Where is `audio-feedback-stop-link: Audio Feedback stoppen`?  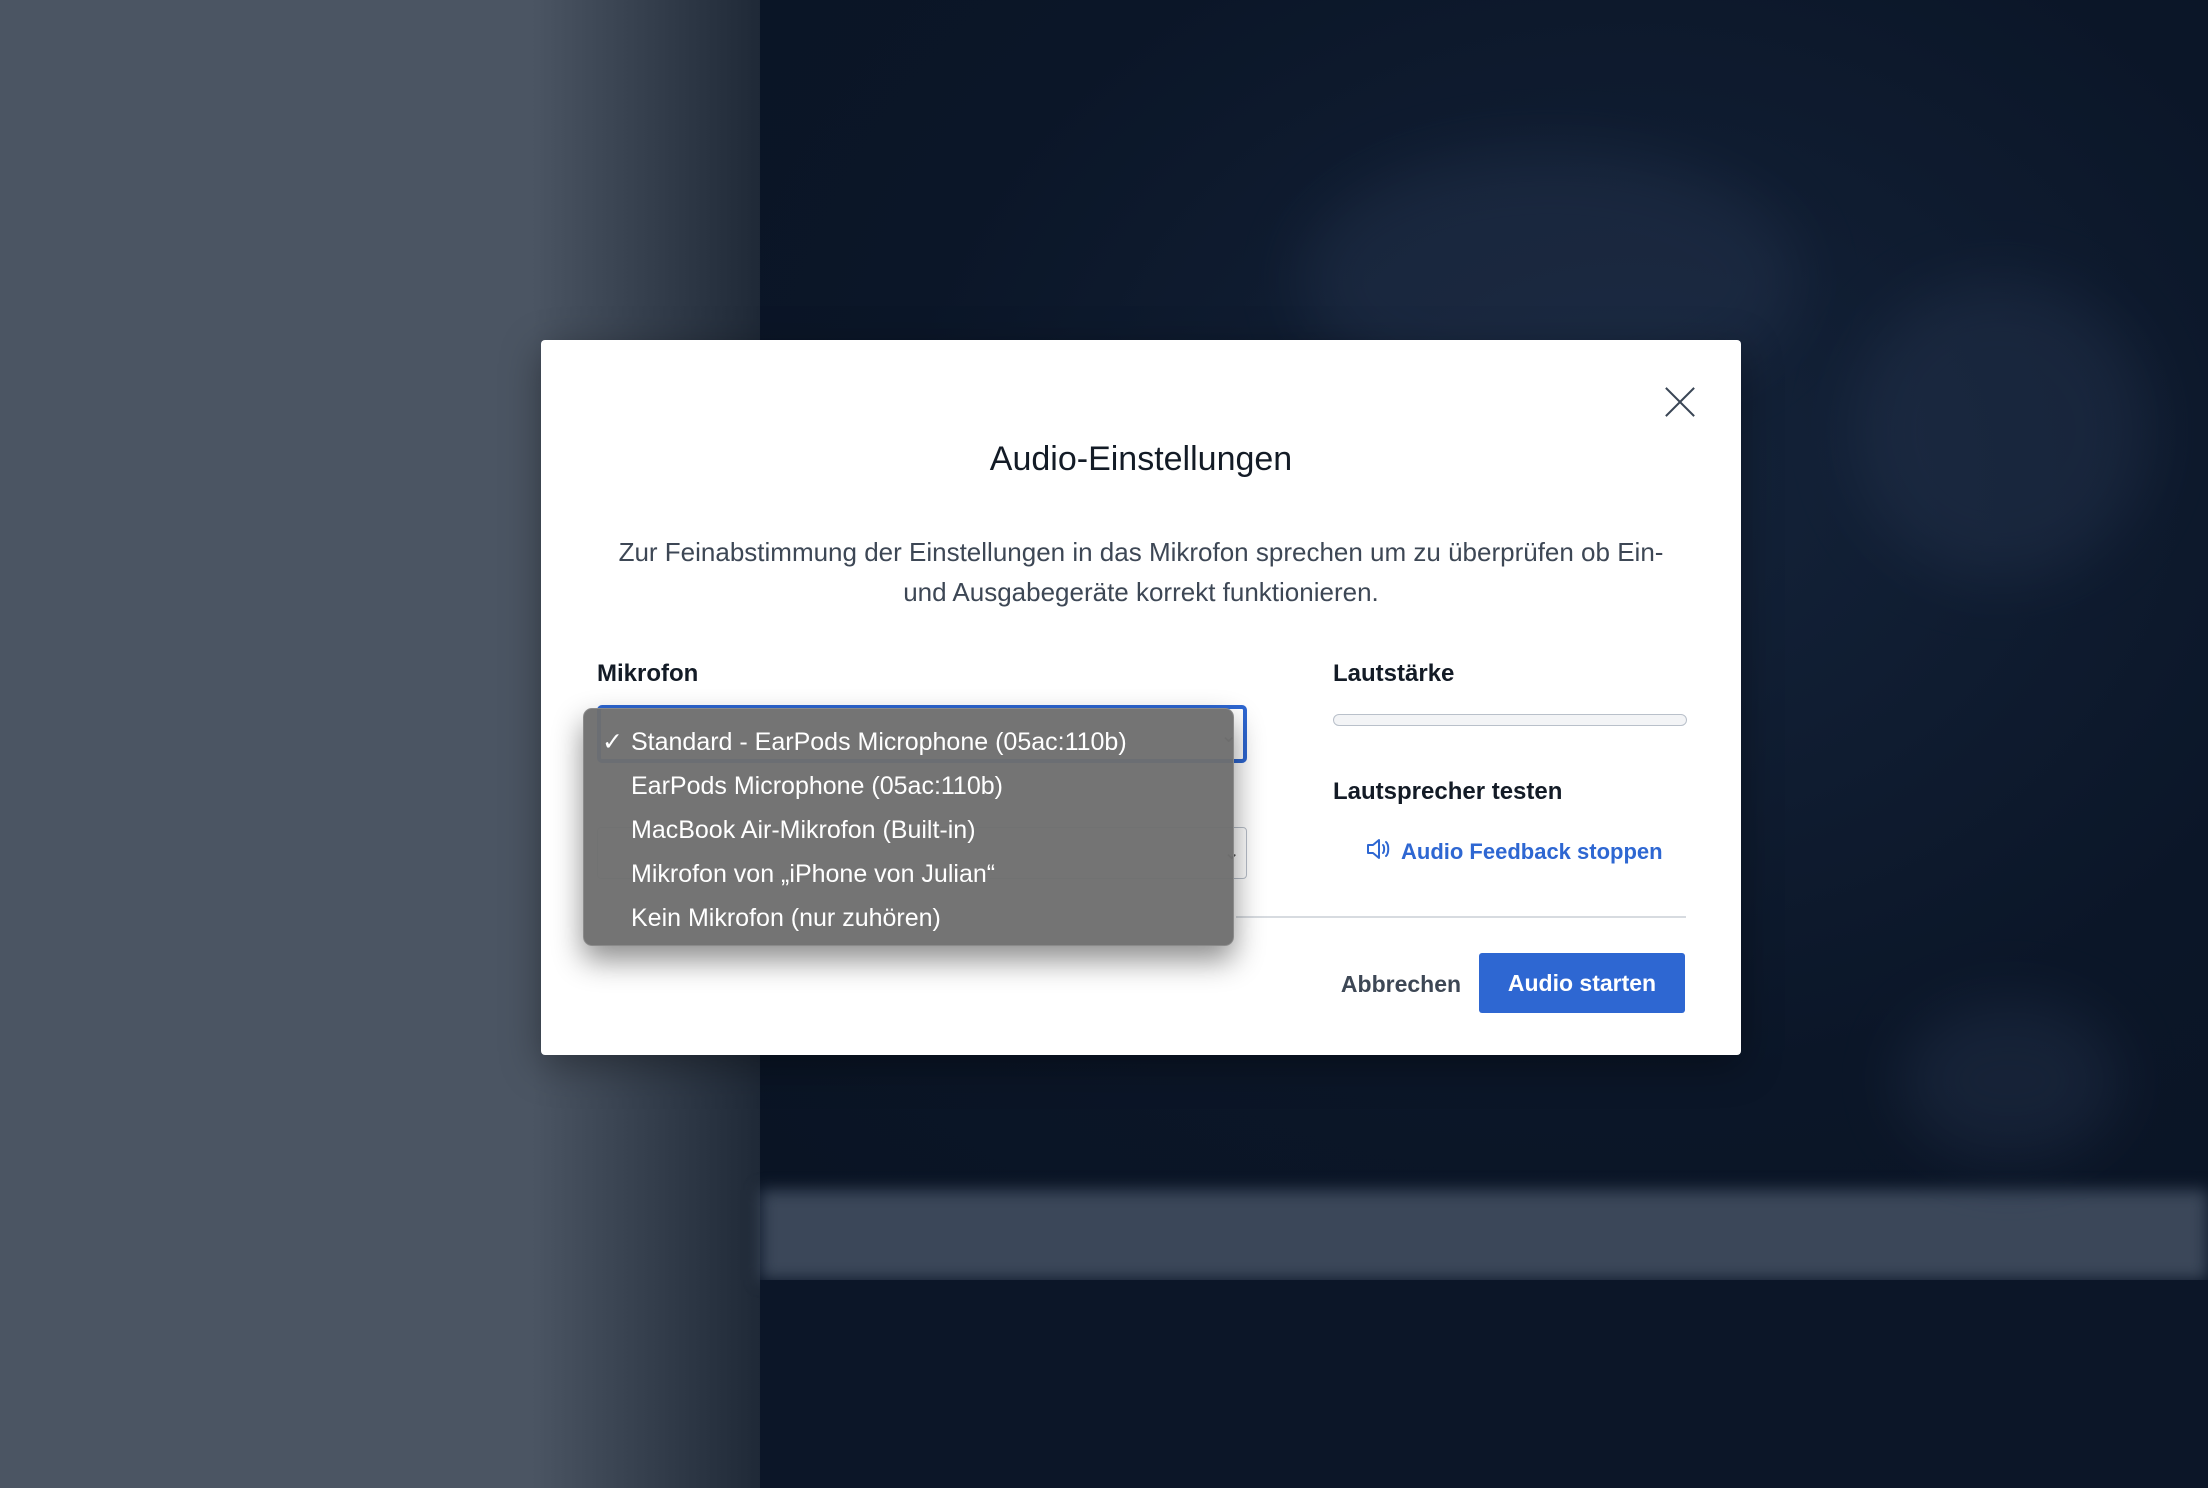 audio-feedback-stop-link: Audio Feedback stoppen is located at coordinates (1514, 852).